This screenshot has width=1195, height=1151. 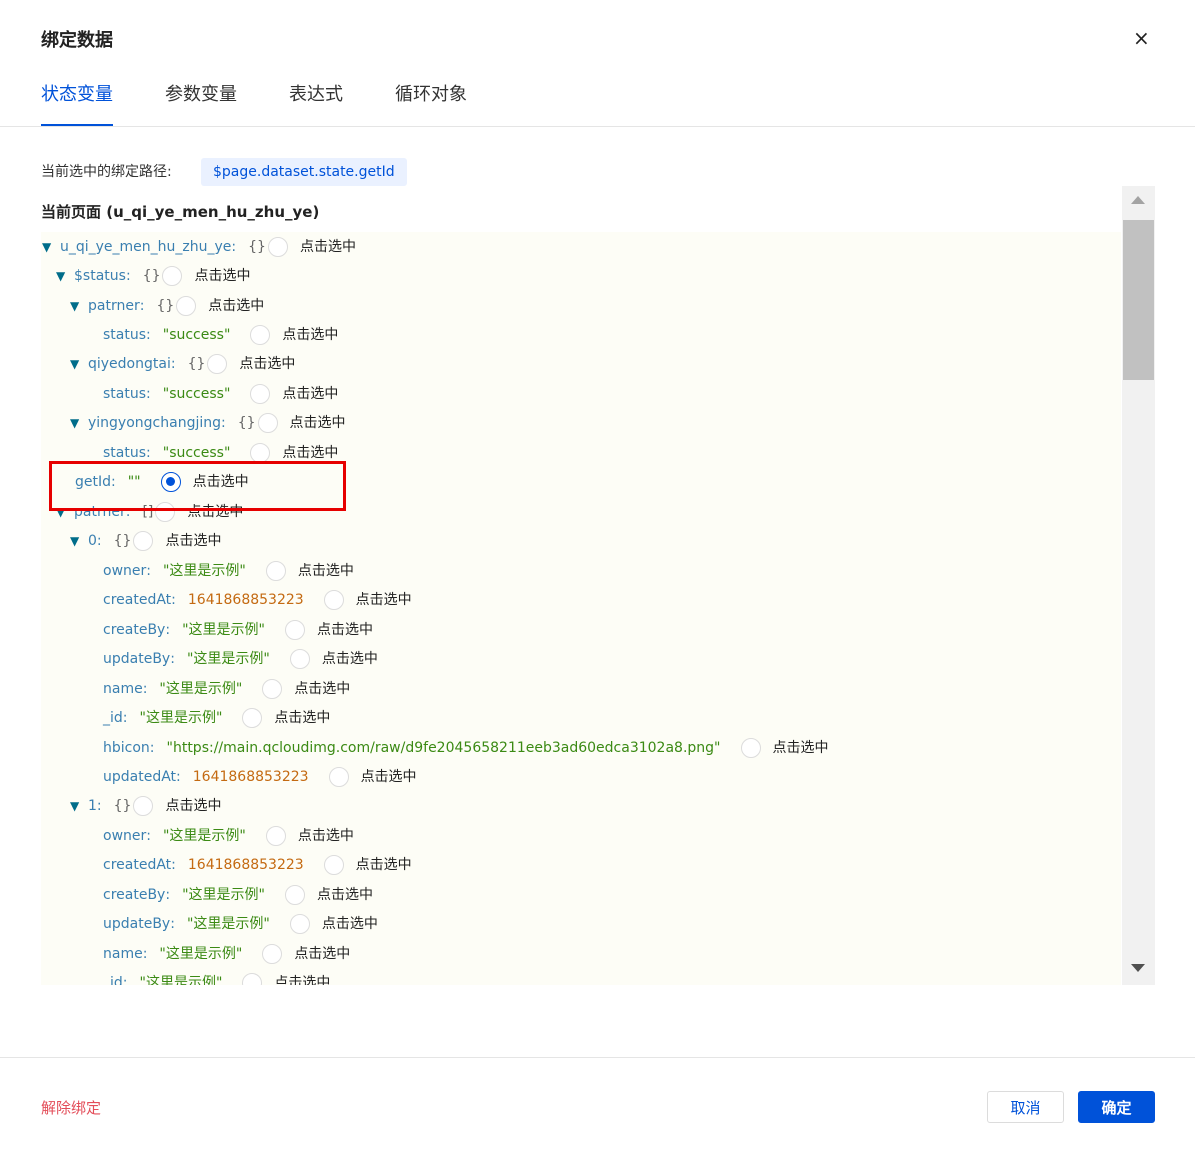 I want to click on tree-type-brace: [], so click(x=148, y=512).